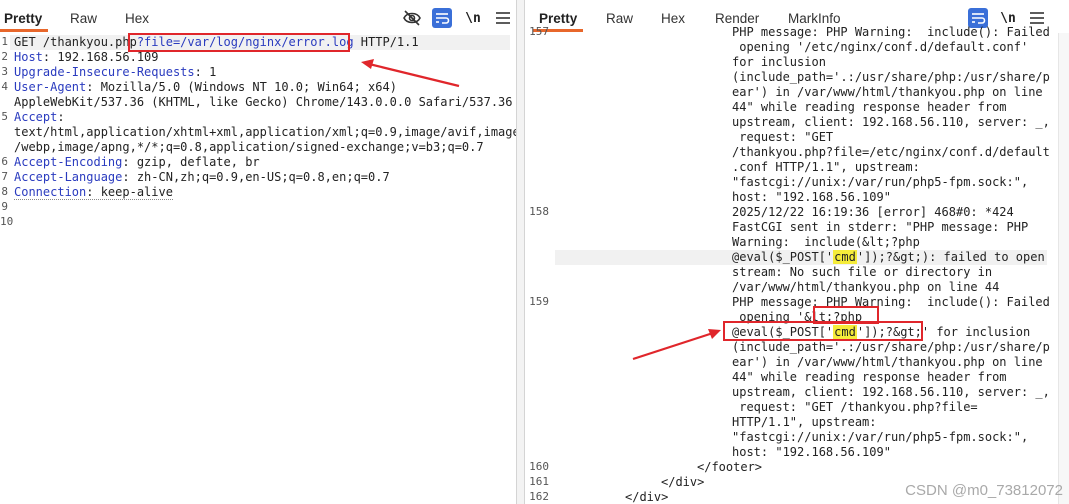 Image resolution: width=1069 pixels, height=504 pixels. Describe the element at coordinates (855, 407) in the screenshot. I see `log-line: request: "GET /thankyou.php?file=` at that location.